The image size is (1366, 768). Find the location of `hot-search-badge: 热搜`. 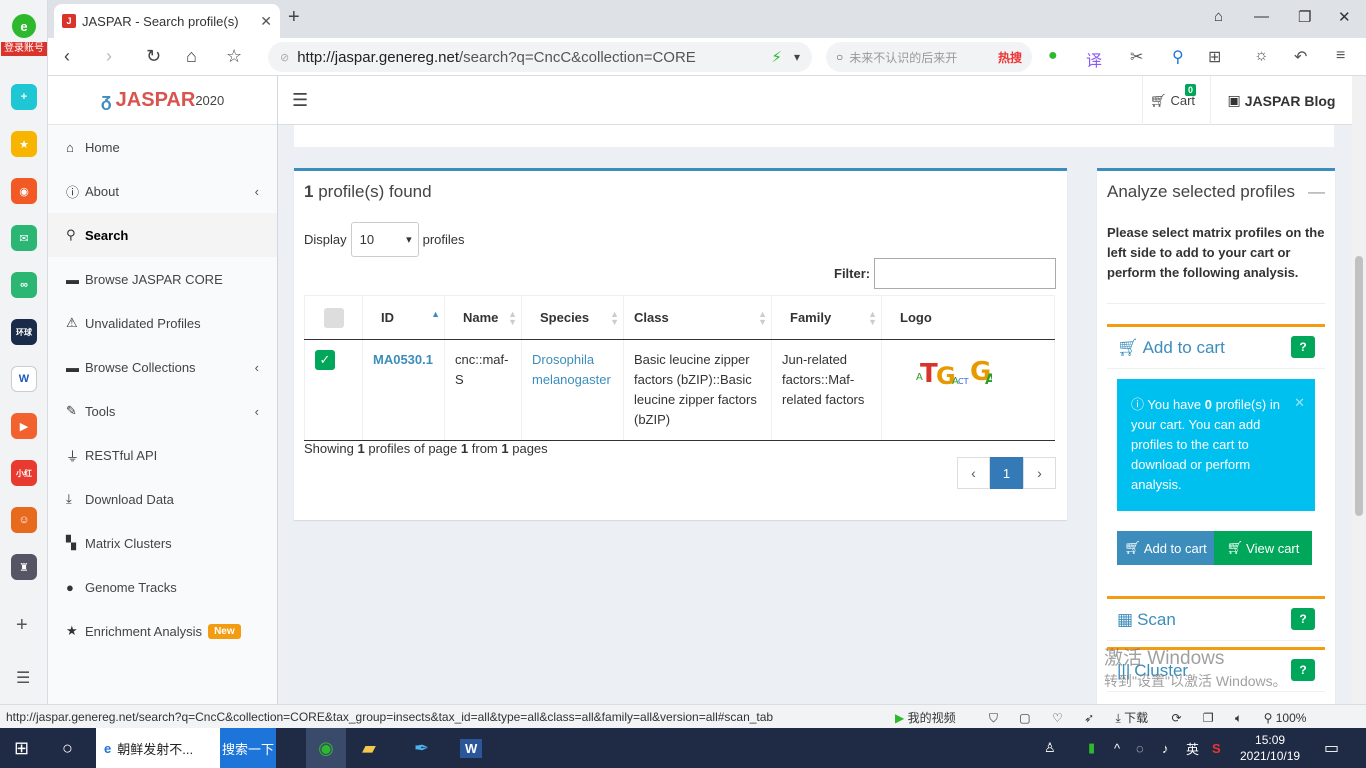

hot-search-badge: 热搜 is located at coordinates (1010, 57).